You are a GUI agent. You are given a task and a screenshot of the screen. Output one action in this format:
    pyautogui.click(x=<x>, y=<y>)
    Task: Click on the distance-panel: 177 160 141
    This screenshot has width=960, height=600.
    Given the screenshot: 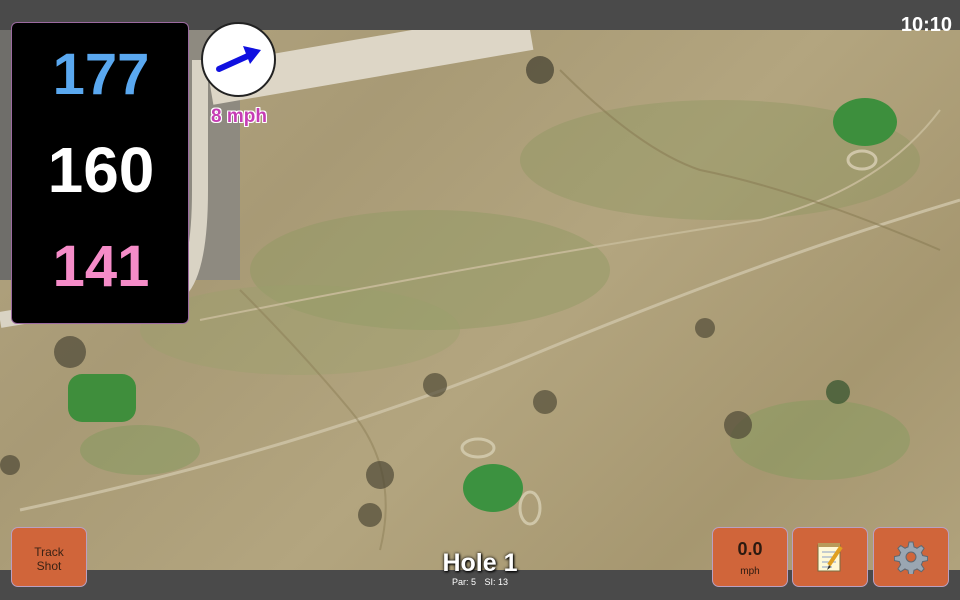 What is the action you would take?
    pyautogui.click(x=100, y=173)
    